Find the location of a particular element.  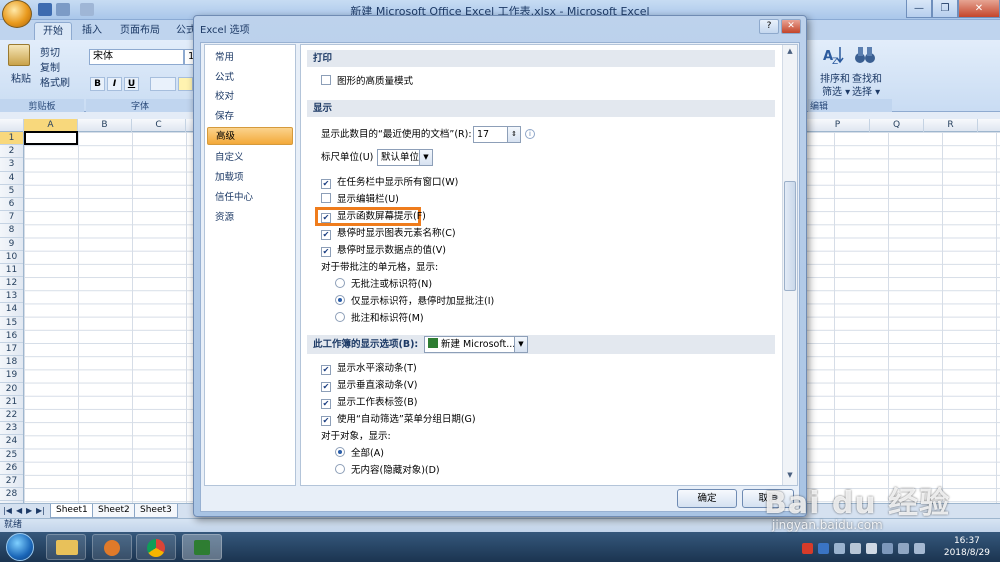

row-header-cell: 2 is located at coordinates (11, 152).